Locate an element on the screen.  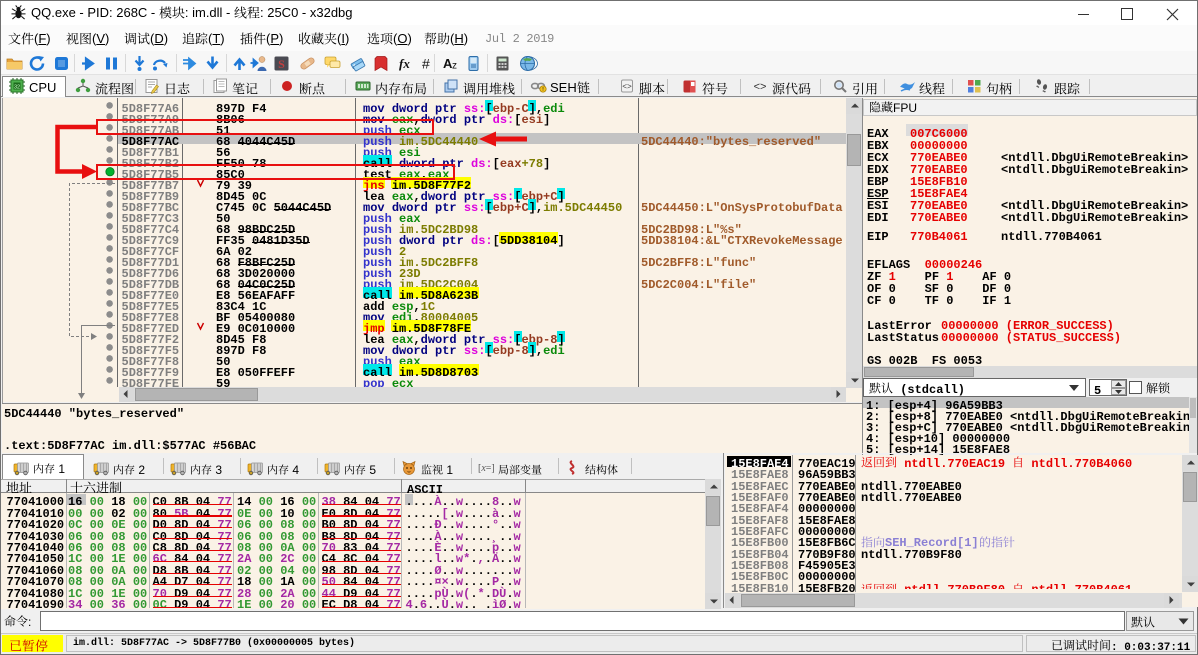
svg-text: z is located at coordinates (454, 66).